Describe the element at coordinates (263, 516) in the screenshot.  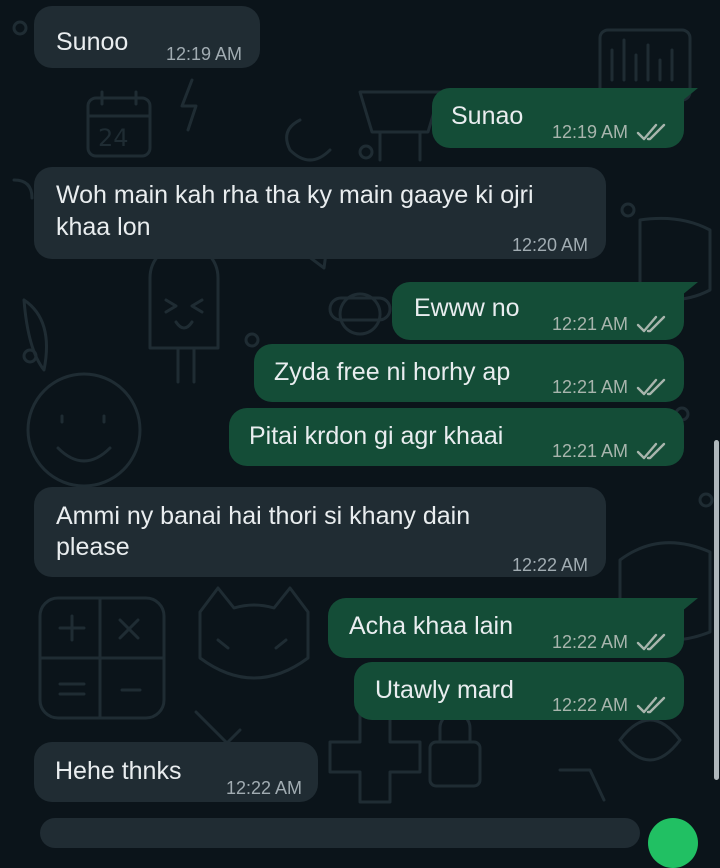
I see `message-text: Ammi ny banai hai thori si khany dain` at that location.